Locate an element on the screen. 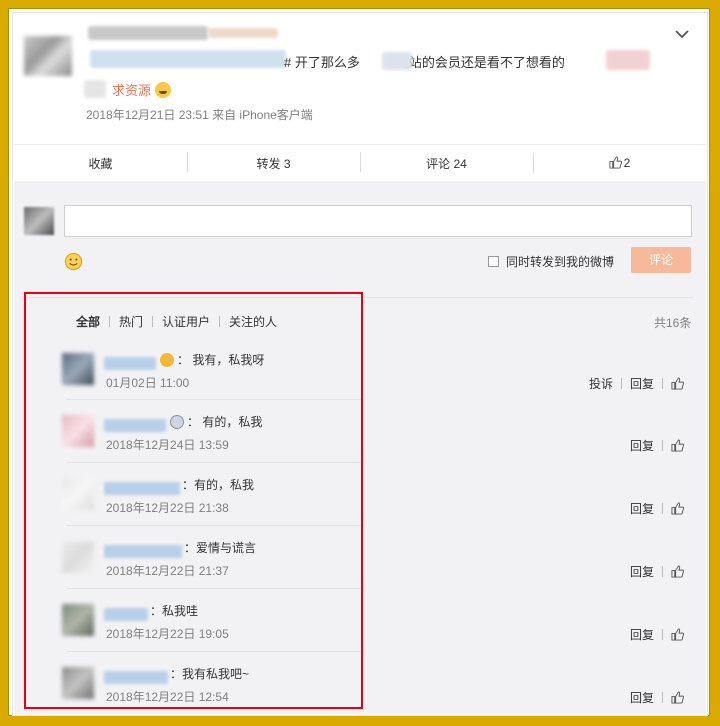 The width and height of the screenshot is (720, 726). comment-item: ：爱情与谎言 2018年12月22日 21:37 回复 is located at coordinates (379, 556).